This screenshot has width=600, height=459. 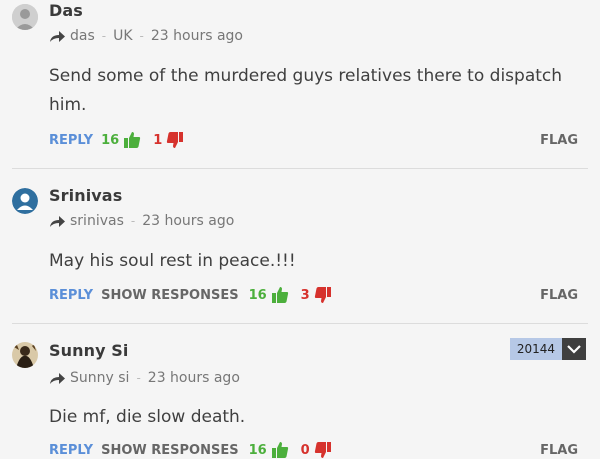 What do you see at coordinates (85, 195) in the screenshot?
I see `comment-author: Srinivas` at bounding box center [85, 195].